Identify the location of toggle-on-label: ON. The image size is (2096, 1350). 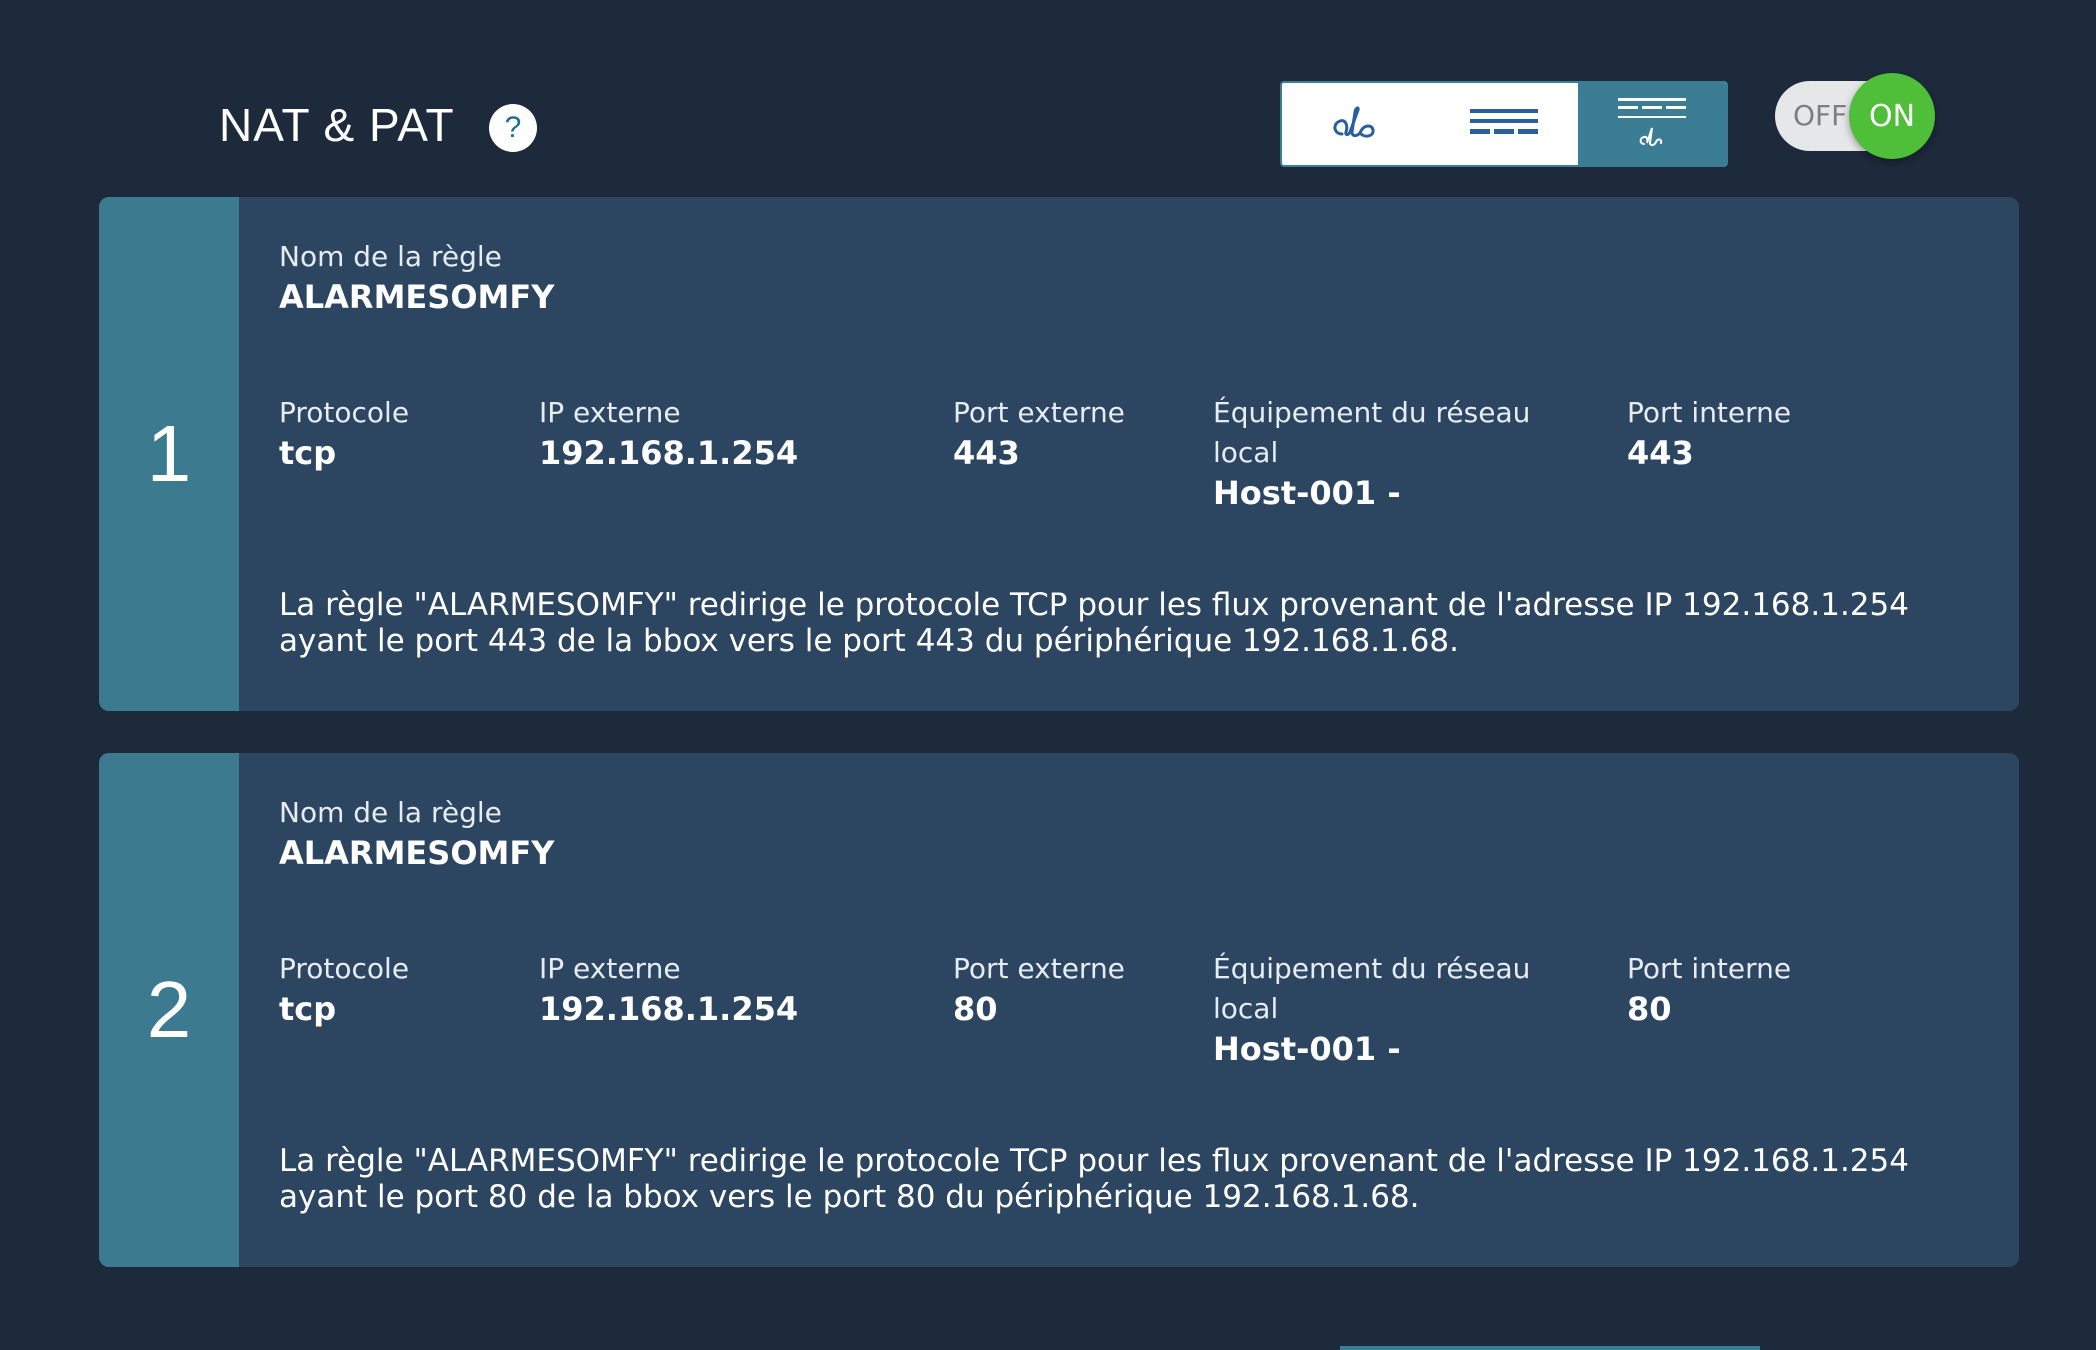
(1892, 116).